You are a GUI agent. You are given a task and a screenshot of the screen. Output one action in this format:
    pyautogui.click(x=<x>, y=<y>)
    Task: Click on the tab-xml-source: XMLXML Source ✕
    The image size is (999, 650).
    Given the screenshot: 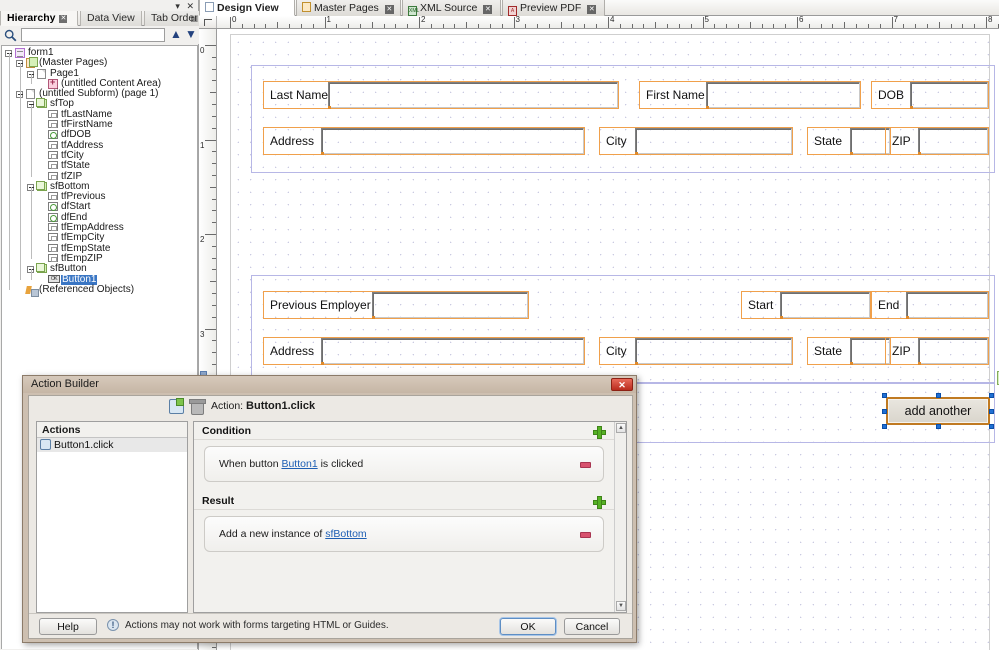 What is the action you would take?
    pyautogui.click(x=451, y=8)
    